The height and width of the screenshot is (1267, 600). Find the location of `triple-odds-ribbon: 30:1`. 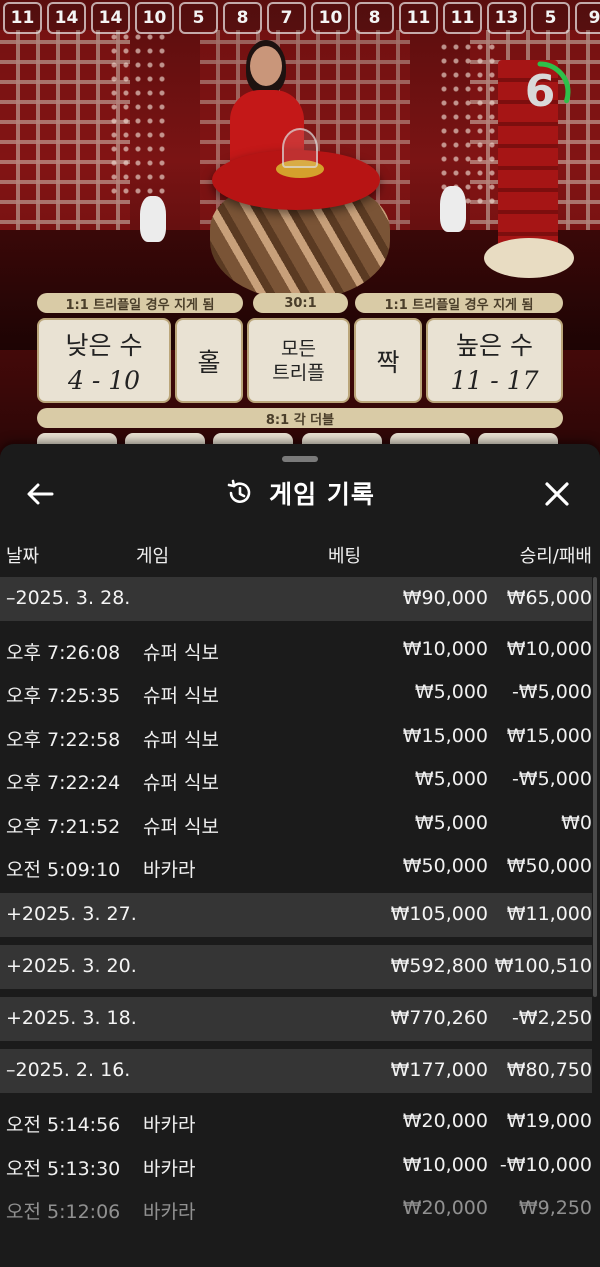

triple-odds-ribbon: 30:1 is located at coordinates (300, 303).